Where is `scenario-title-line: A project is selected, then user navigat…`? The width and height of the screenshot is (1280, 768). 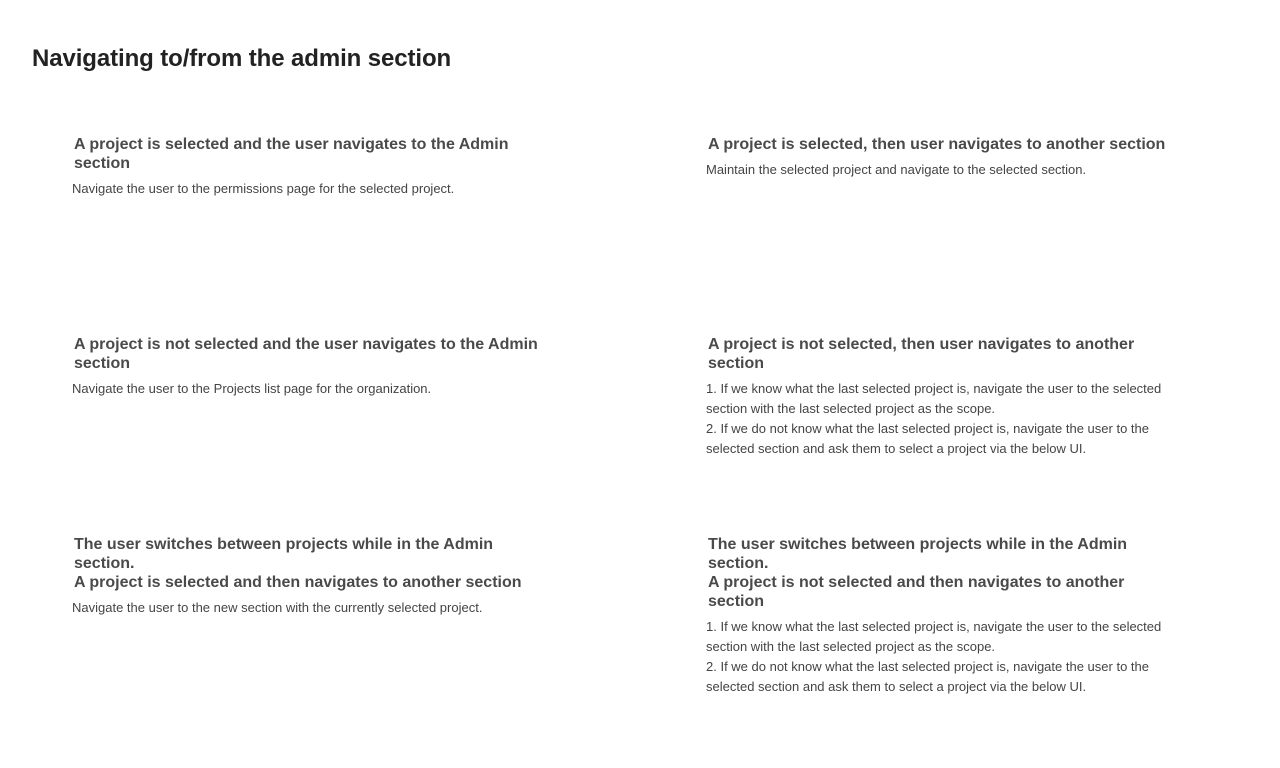
scenario-title-line: A project is selected, then user navigat… is located at coordinates (937, 144).